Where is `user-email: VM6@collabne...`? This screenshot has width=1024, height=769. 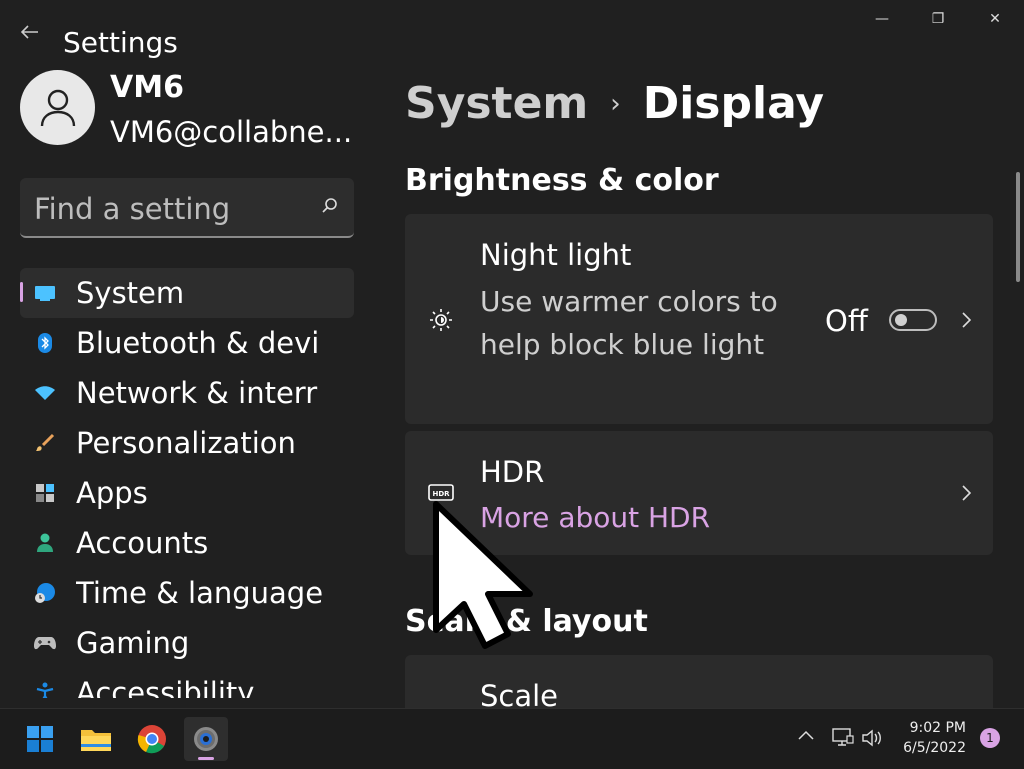
user-email: VM6@collabne... is located at coordinates (231, 132).